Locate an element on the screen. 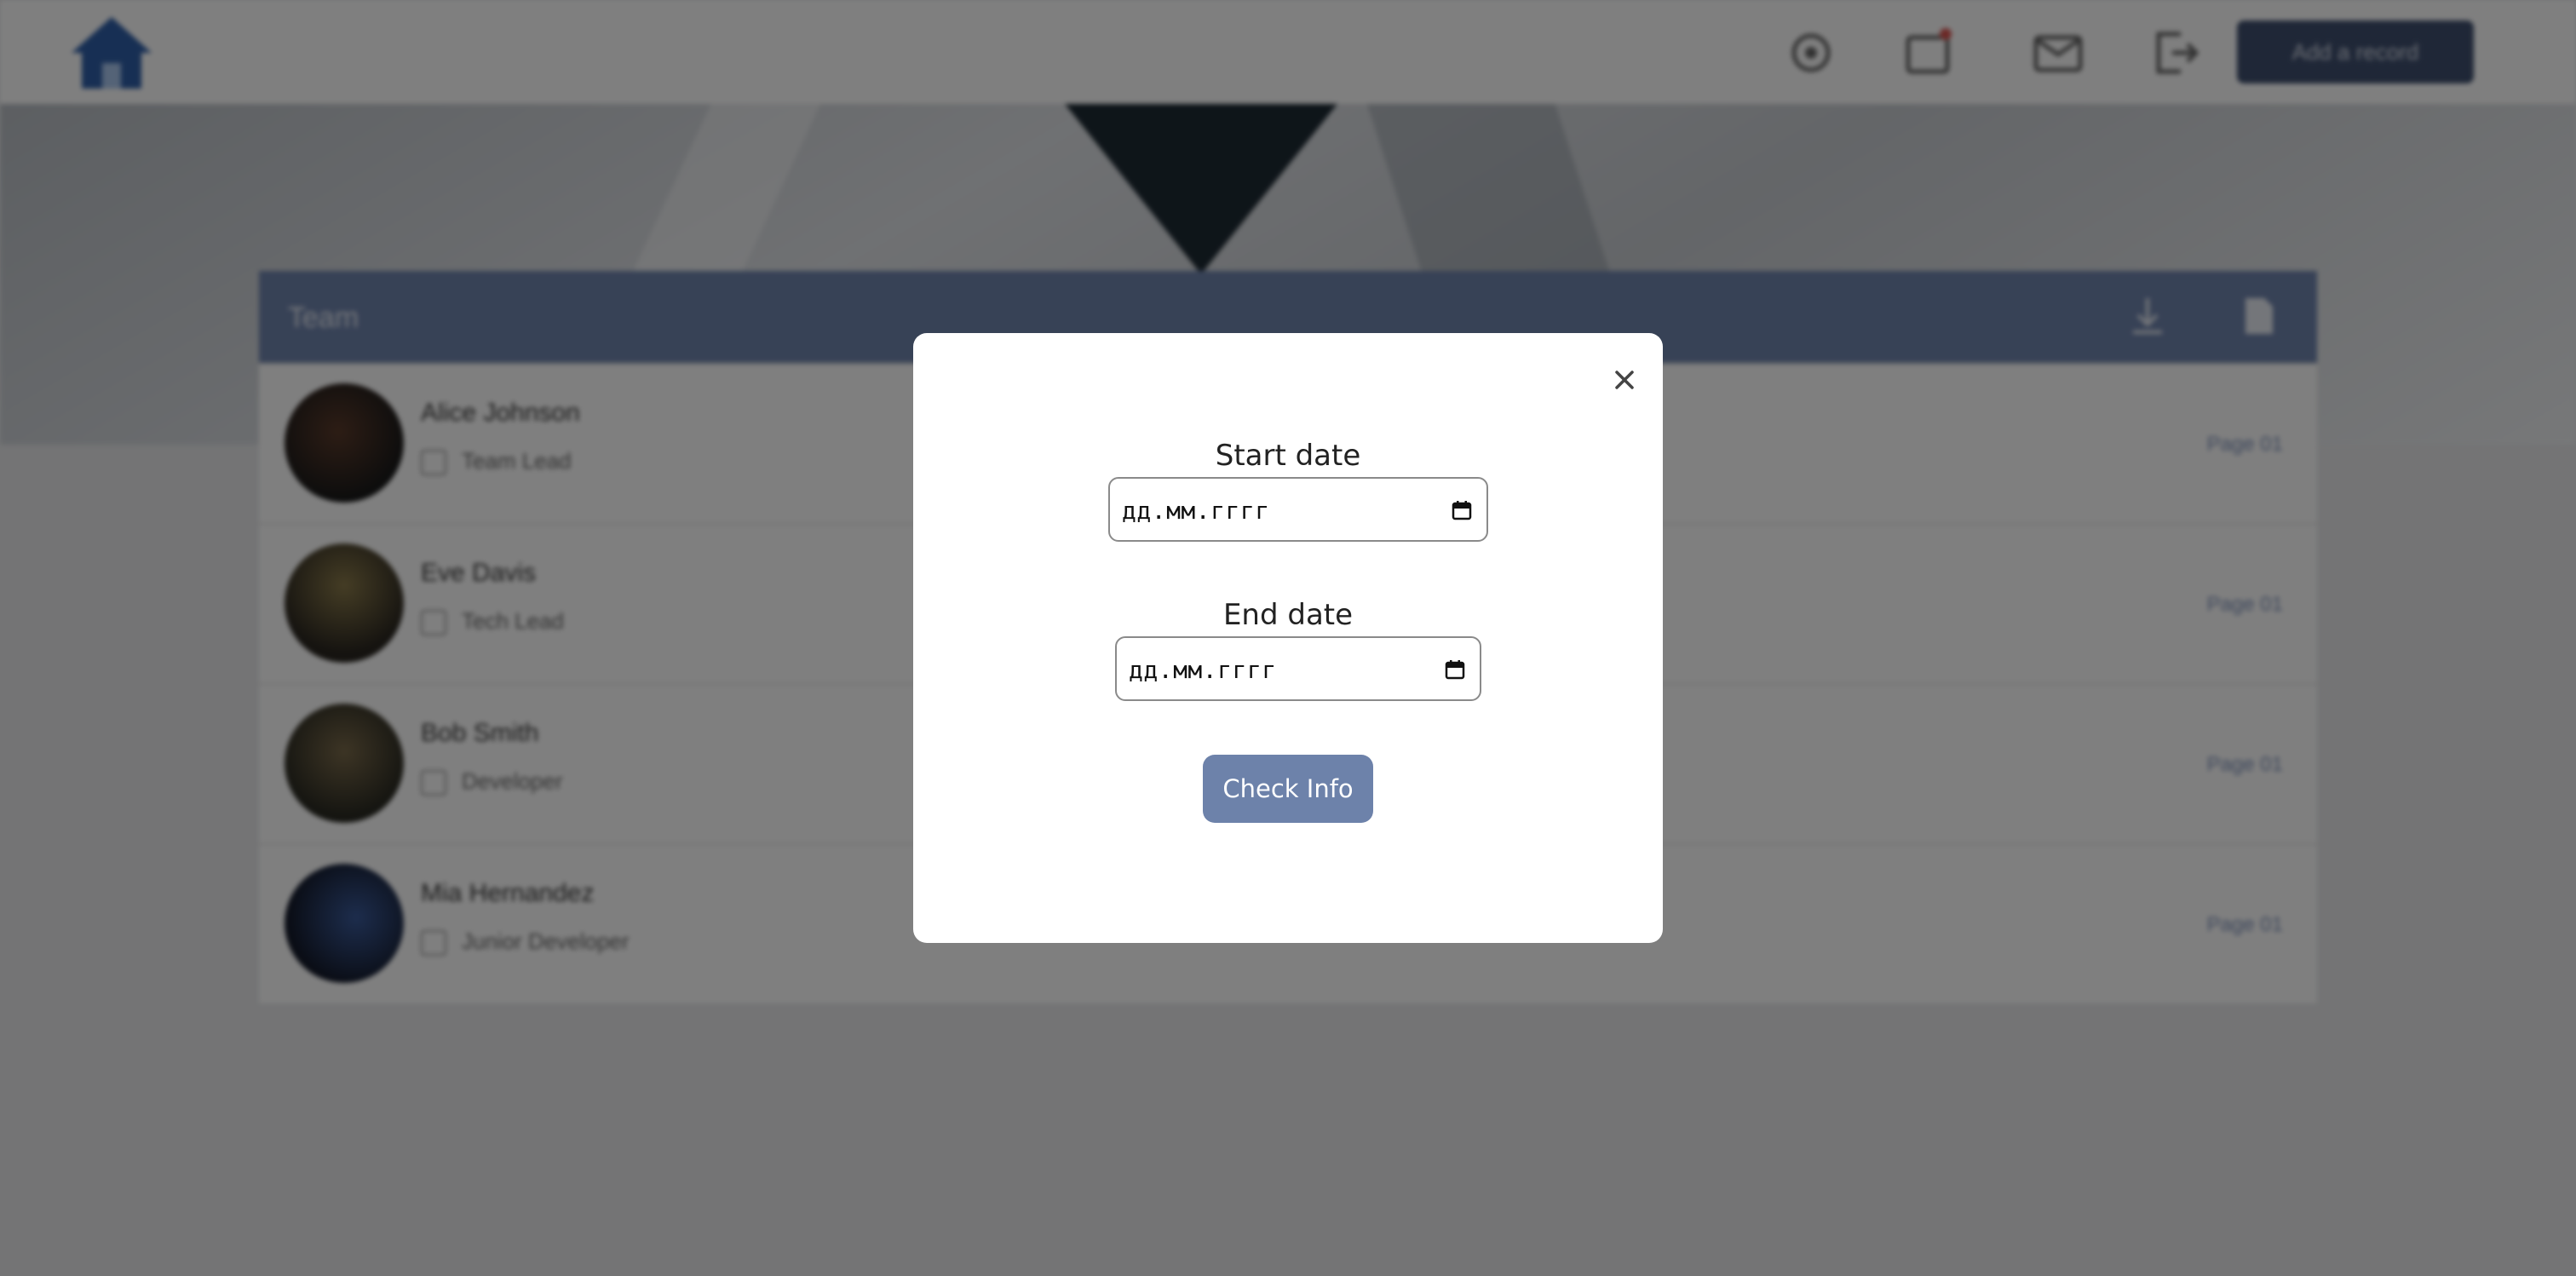 Image resolution: width=2576 pixels, height=1276 pixels. close-icon is located at coordinates (1625, 380).